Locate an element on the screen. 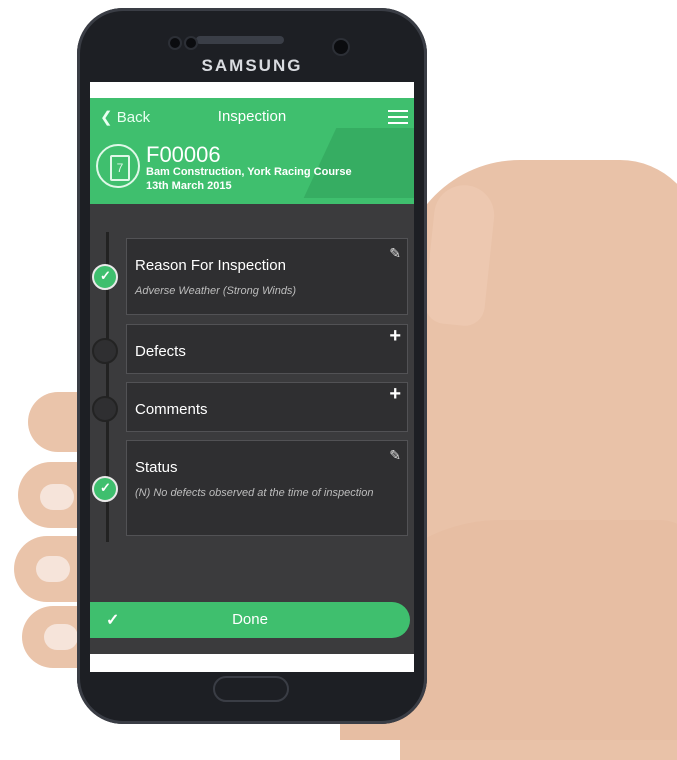 This screenshot has width=677, height=760. status-bar is located at coordinates (252, 90).